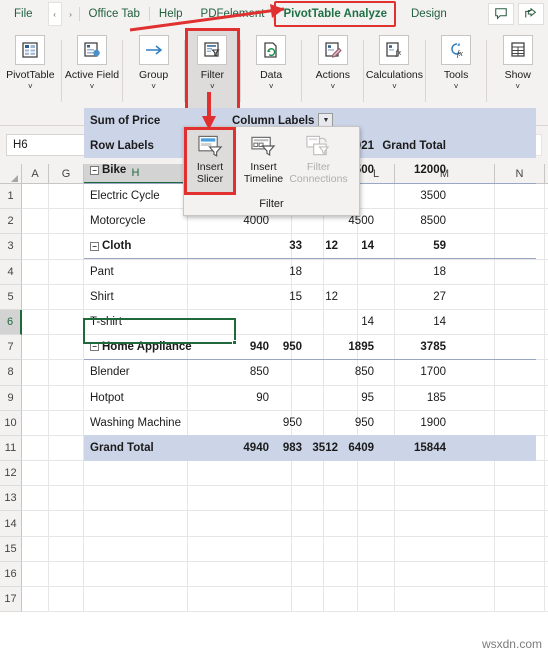 The height and width of the screenshot is (653, 548). I want to click on menu-item-insert-timeline: Insert Timeline, so click(263, 161).